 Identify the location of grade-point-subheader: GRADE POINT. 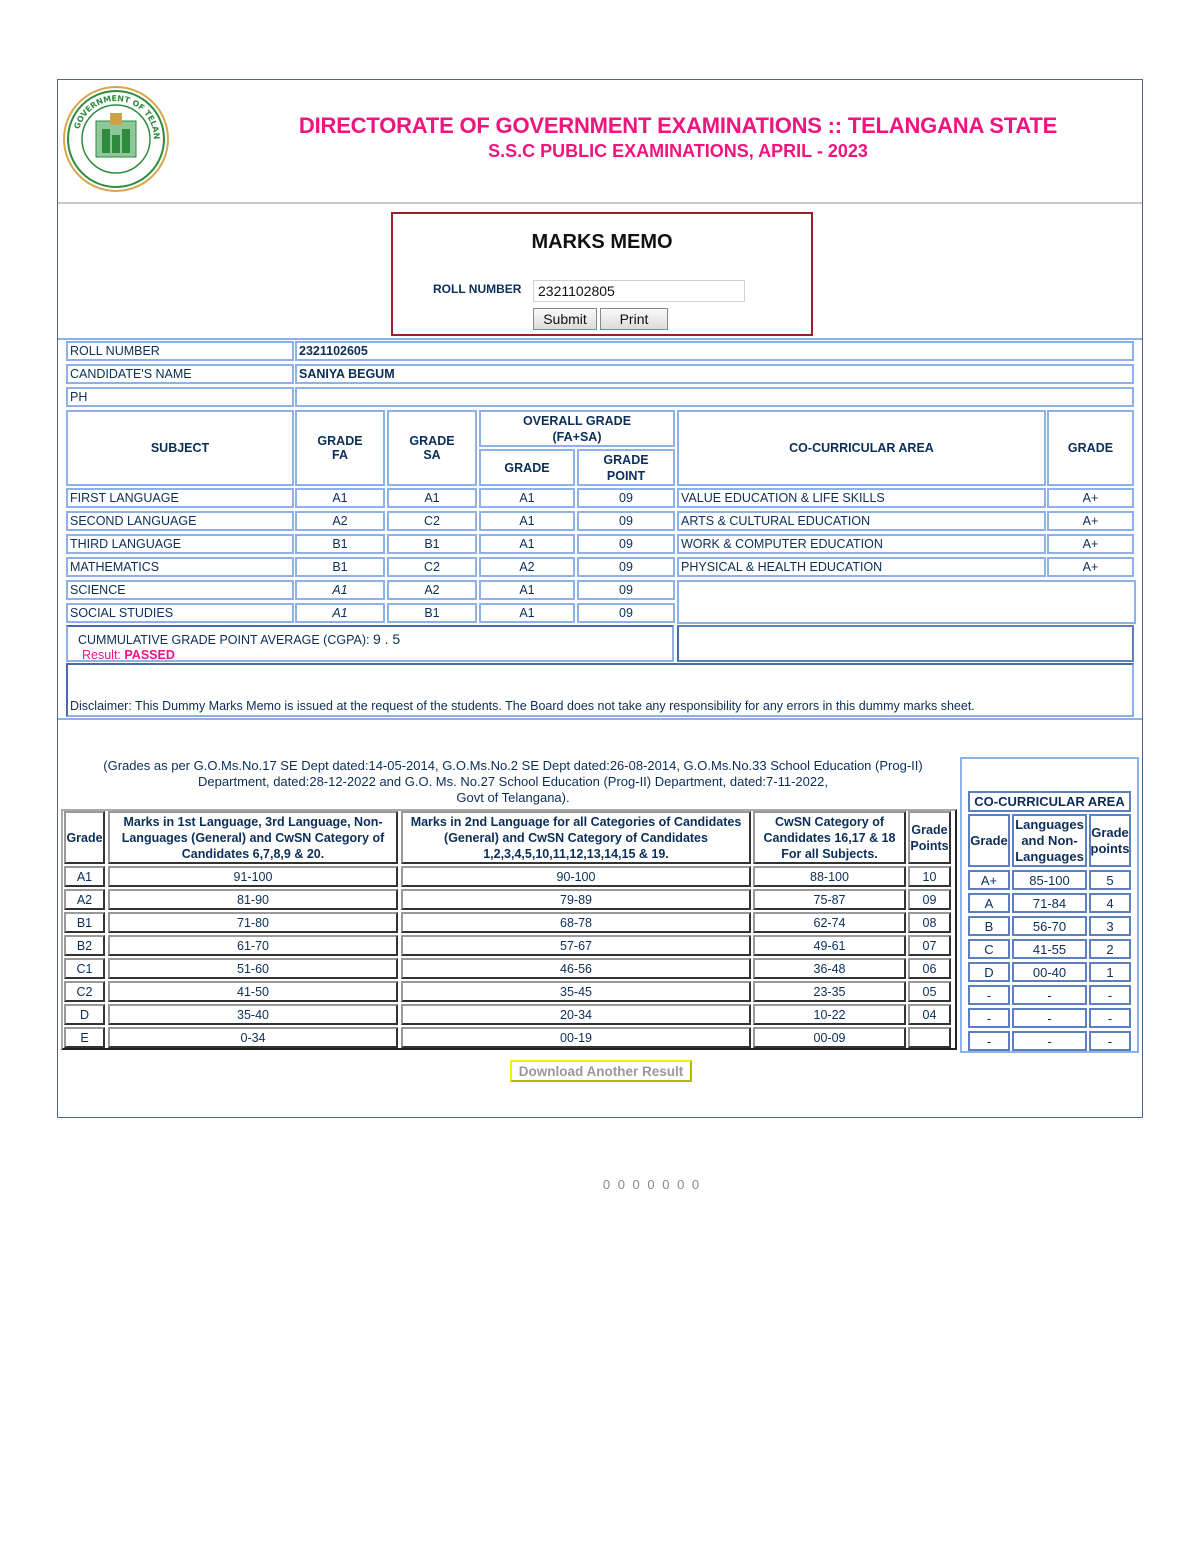
(626, 467).